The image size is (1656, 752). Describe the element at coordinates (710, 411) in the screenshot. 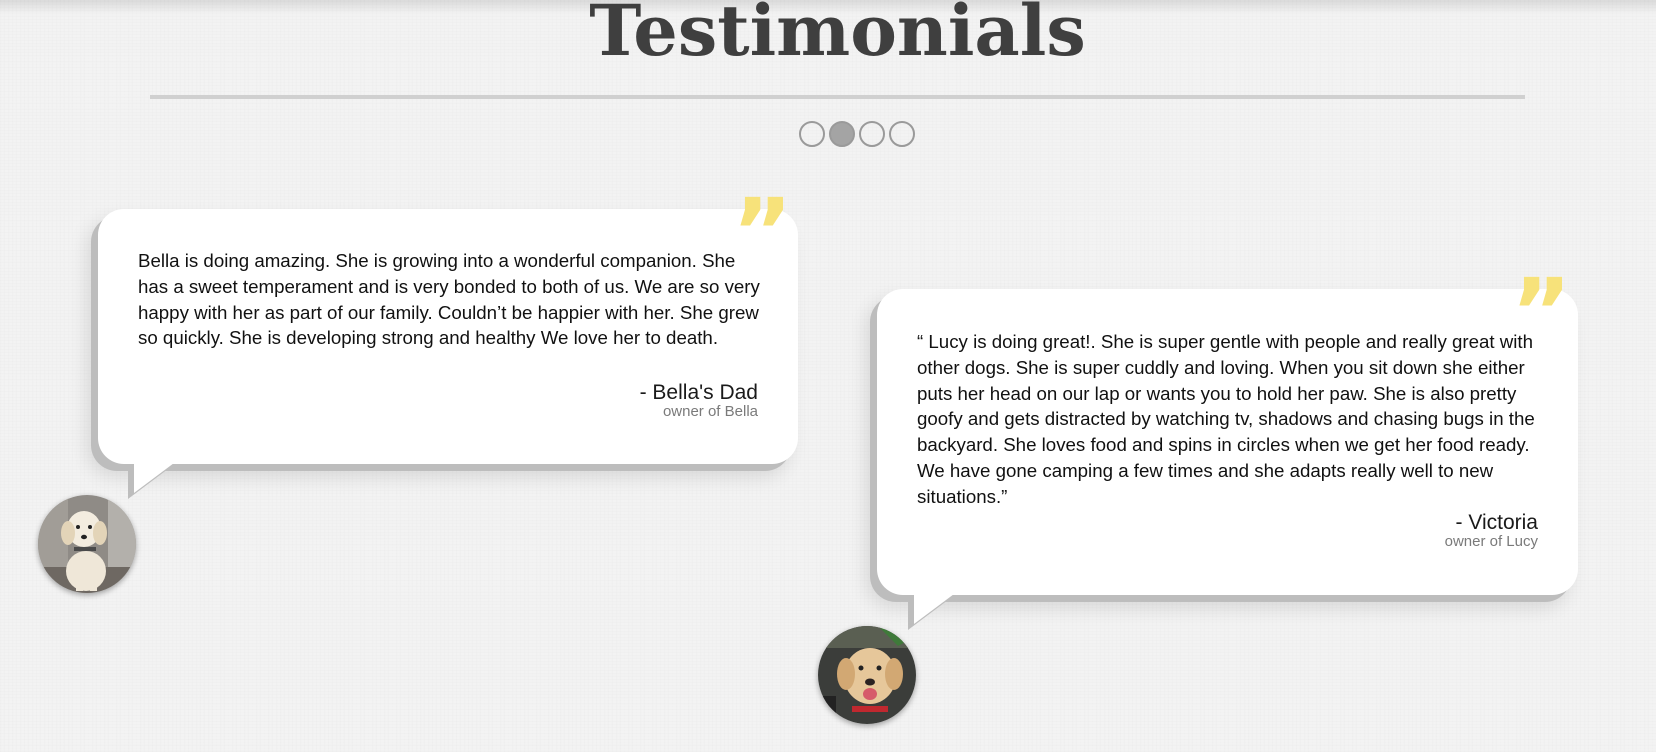

I see `testimonial-subtitle: owner of Bella` at that location.